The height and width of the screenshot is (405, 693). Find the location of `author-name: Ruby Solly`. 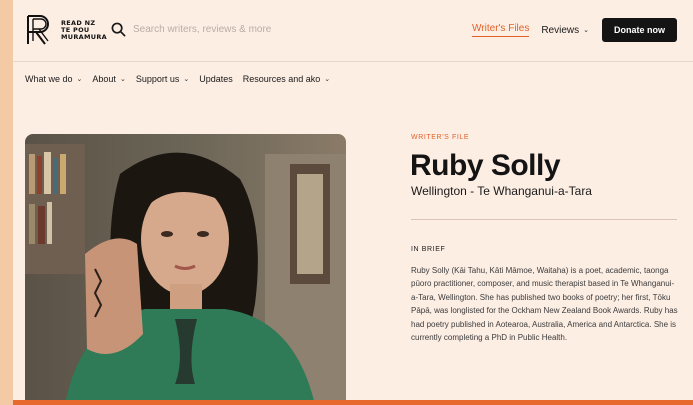

author-name: Ruby Solly is located at coordinates (485, 165).